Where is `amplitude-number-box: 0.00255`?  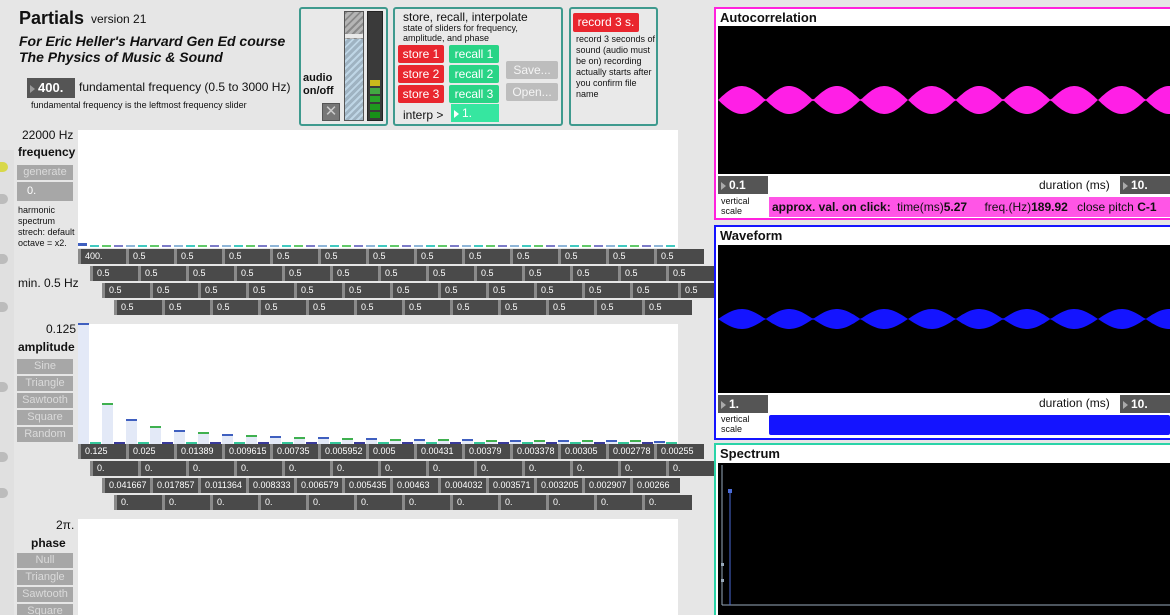
amplitude-number-box: 0.00255 is located at coordinates (677, 451).